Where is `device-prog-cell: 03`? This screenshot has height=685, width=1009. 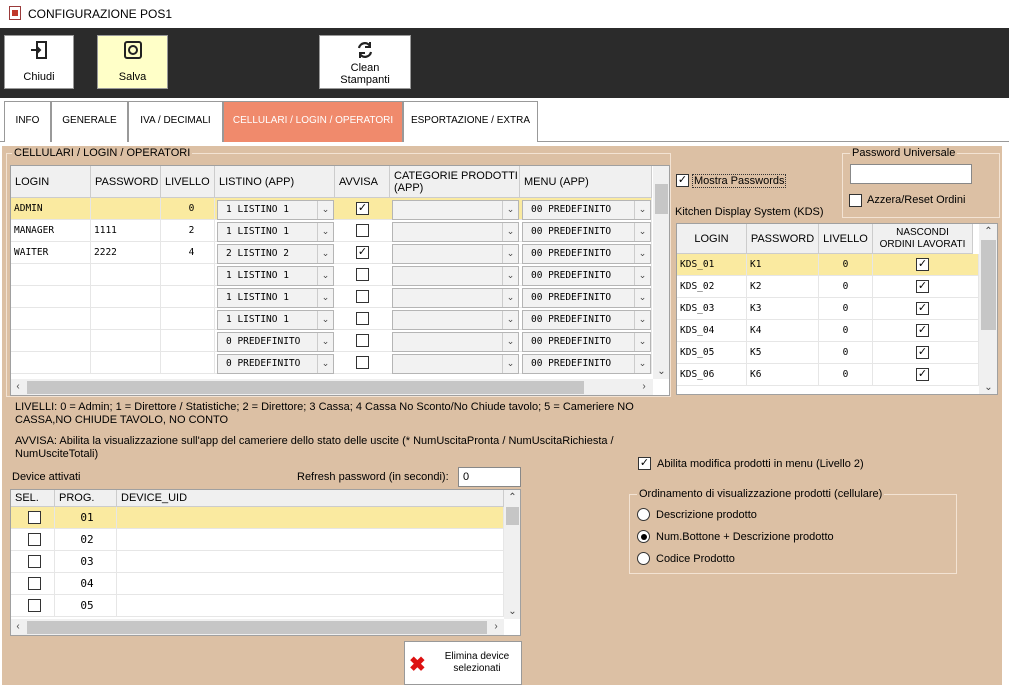
device-prog-cell: 03 is located at coordinates (86, 562).